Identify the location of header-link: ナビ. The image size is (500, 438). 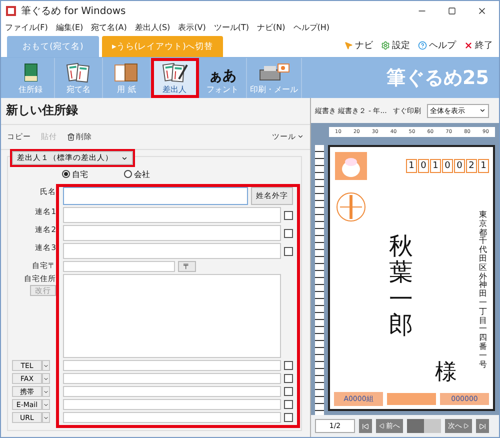
(358, 45).